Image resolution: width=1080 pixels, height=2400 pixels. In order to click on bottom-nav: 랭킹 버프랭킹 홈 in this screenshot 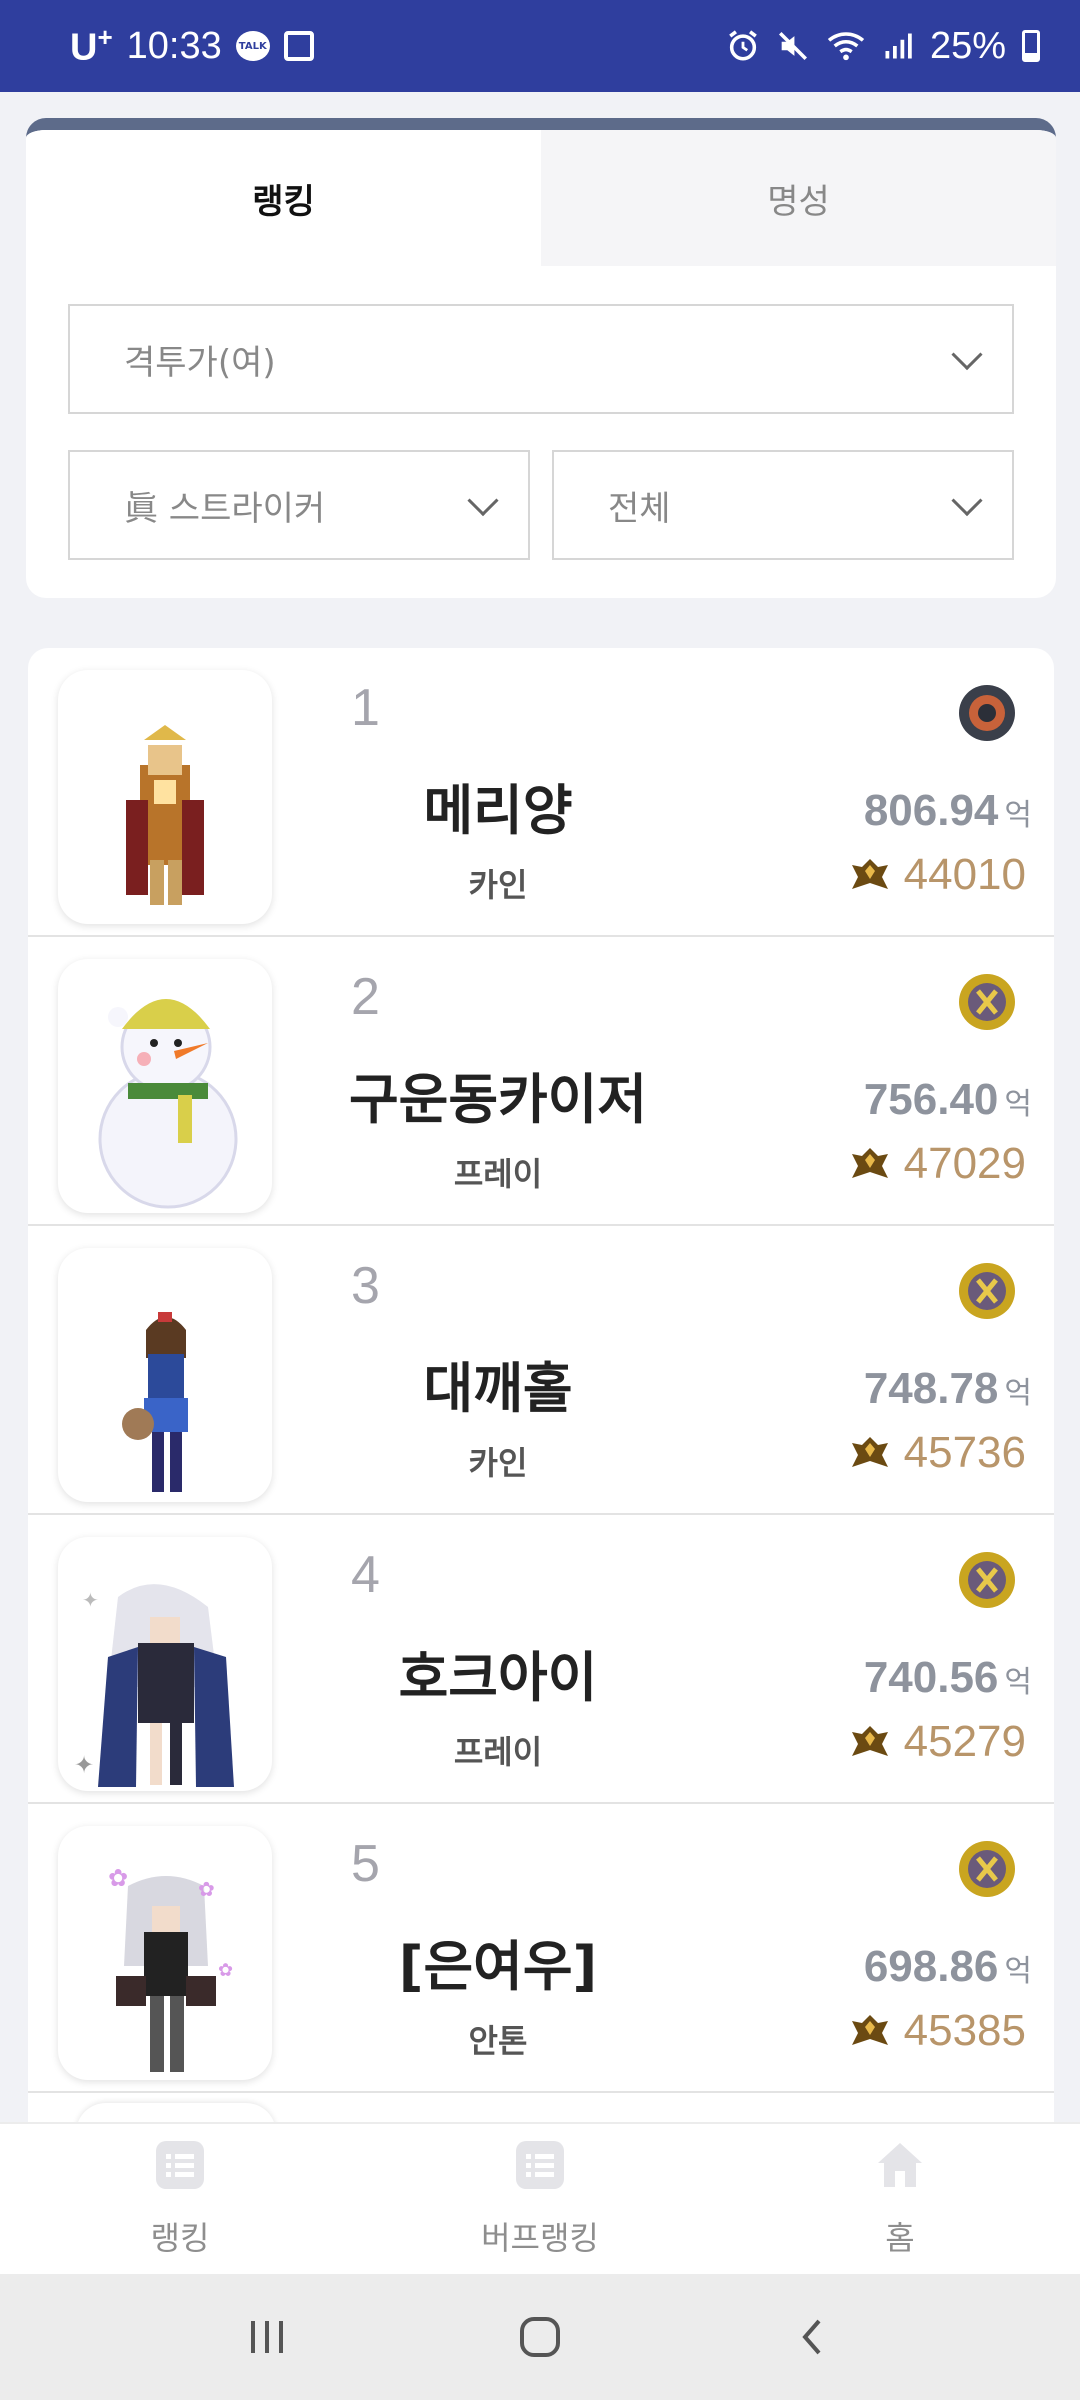, I will do `click(540, 2198)`.